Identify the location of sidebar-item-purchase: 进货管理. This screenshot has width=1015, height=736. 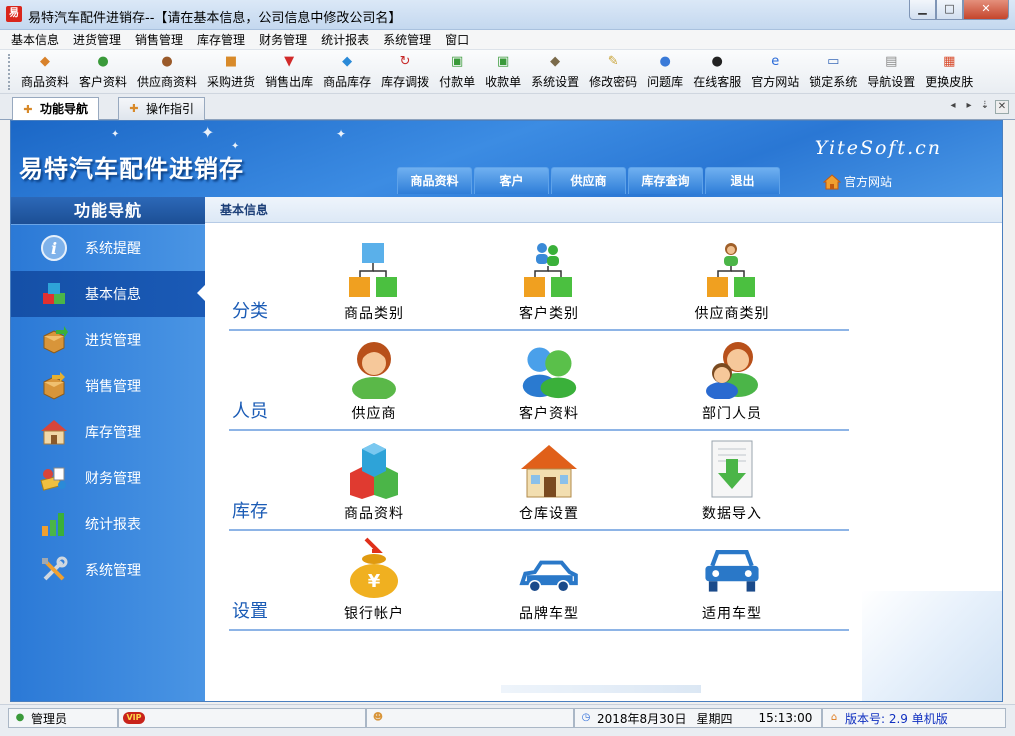
(108, 340).